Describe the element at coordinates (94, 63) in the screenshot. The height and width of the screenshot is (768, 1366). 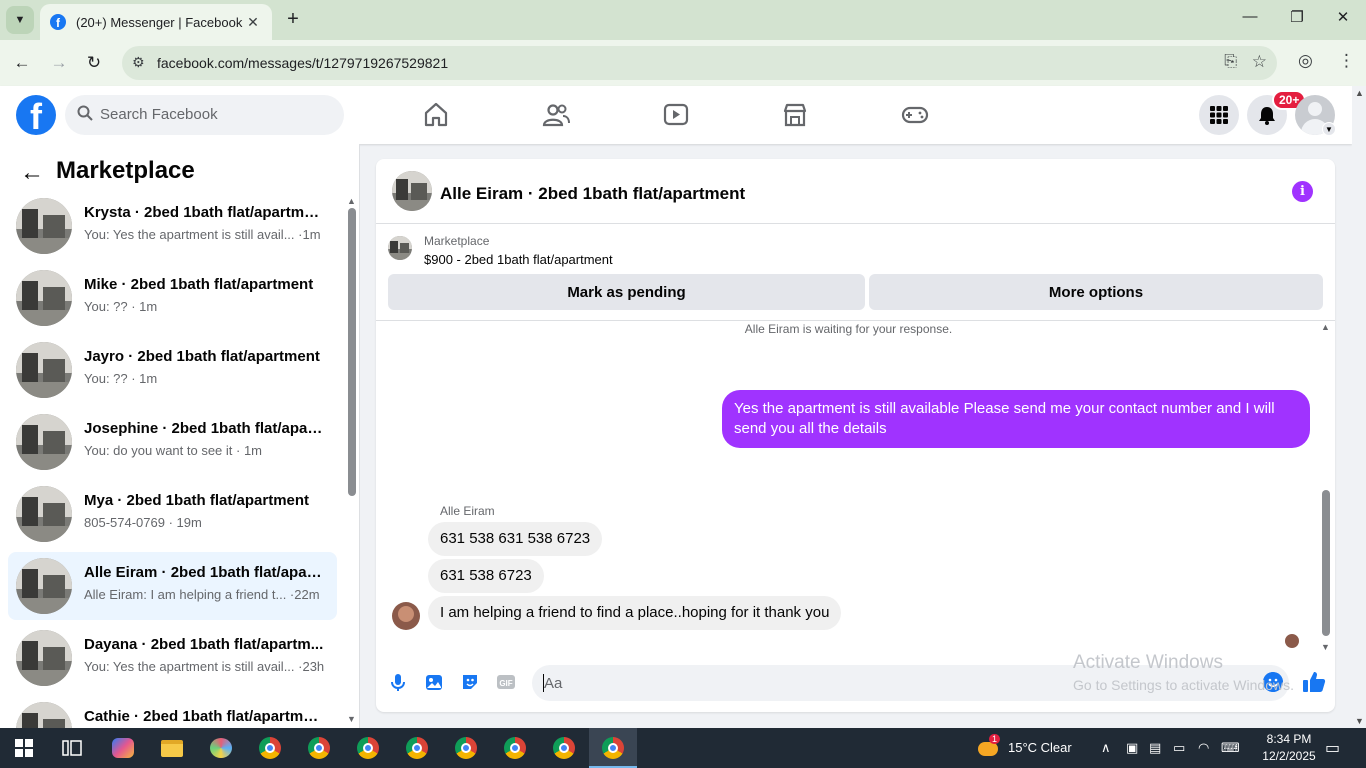
I see `reload-button: ↻` at that location.